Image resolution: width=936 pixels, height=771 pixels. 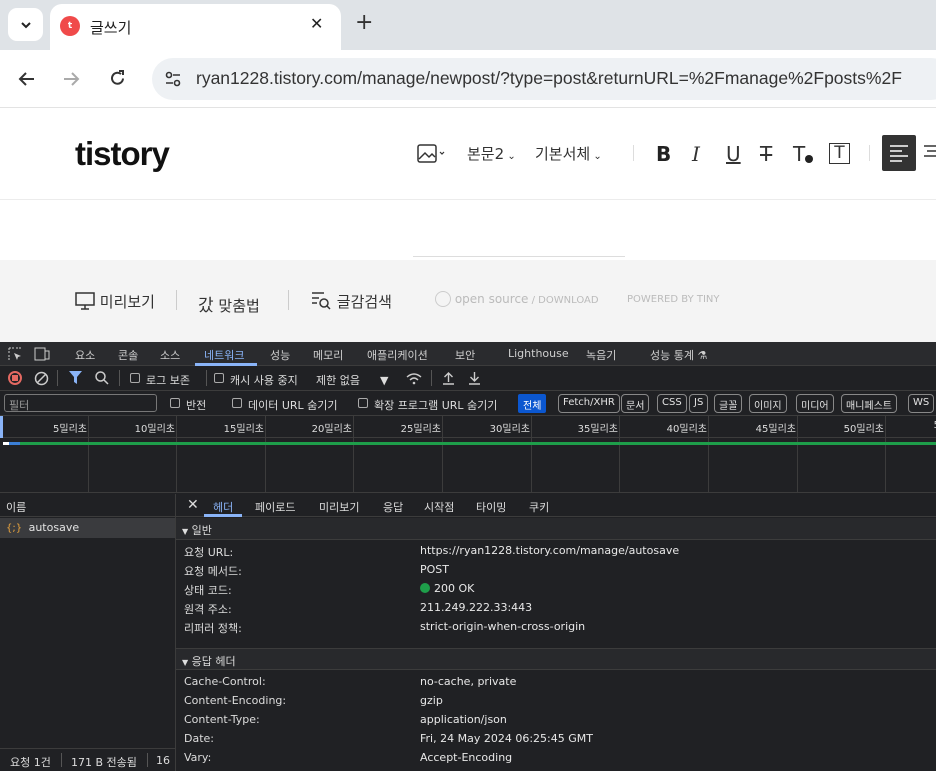 I want to click on disable-cache-label: 캐시 사용 중지, so click(x=264, y=380).